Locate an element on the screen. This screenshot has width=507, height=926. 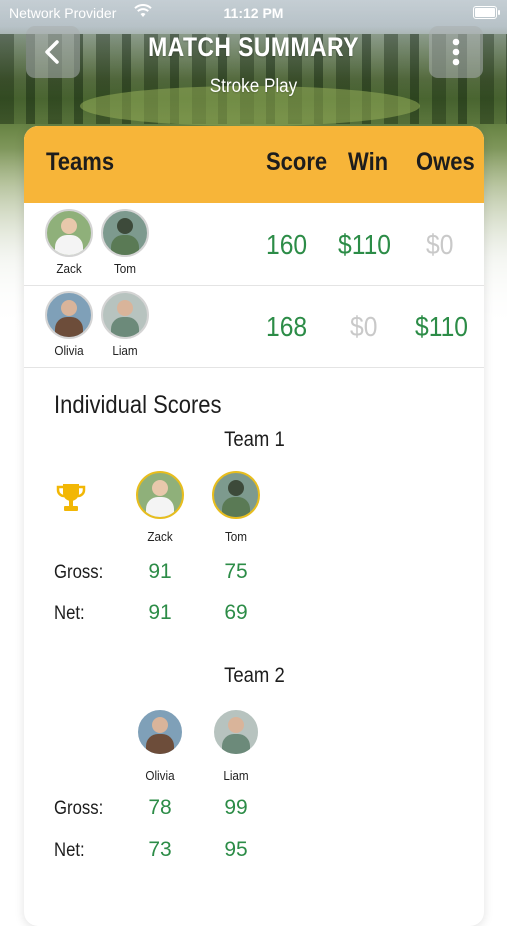
status-time: 11:12 PM is located at coordinates (253, 13).